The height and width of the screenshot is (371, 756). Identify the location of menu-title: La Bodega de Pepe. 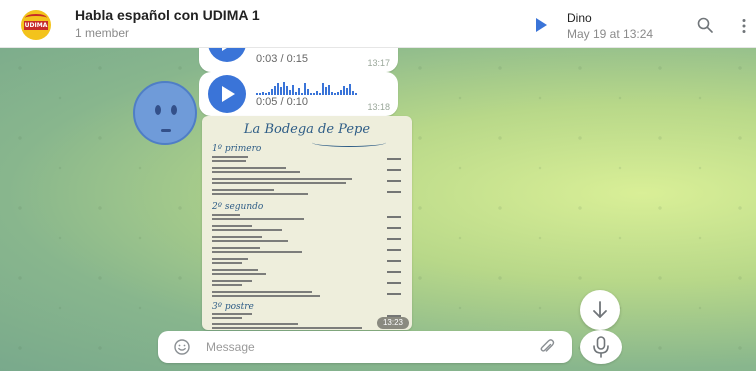
(307, 129).